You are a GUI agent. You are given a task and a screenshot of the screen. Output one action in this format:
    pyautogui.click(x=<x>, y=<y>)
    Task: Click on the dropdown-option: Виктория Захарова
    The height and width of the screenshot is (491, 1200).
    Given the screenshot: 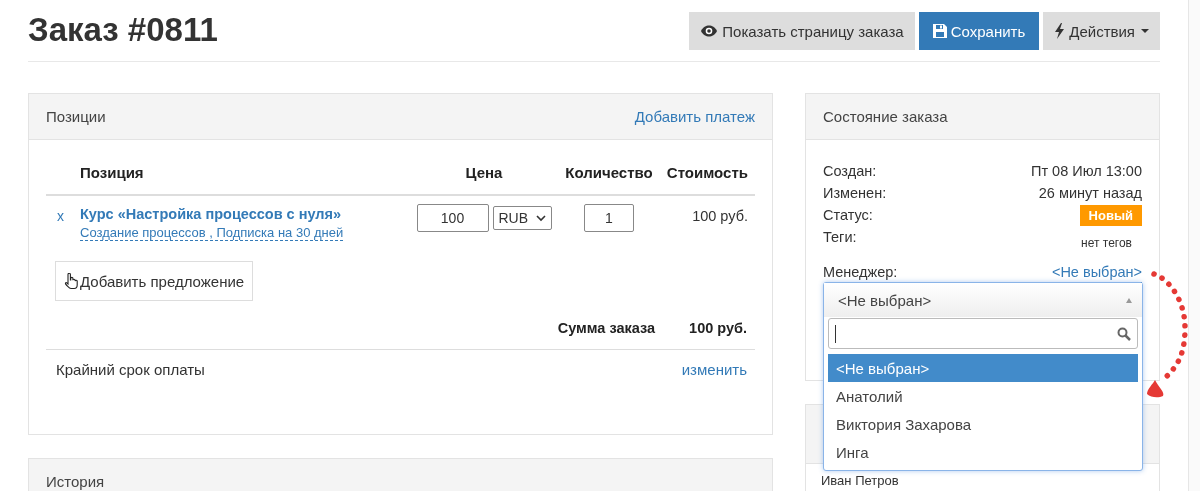 What is the action you would take?
    pyautogui.click(x=983, y=424)
    